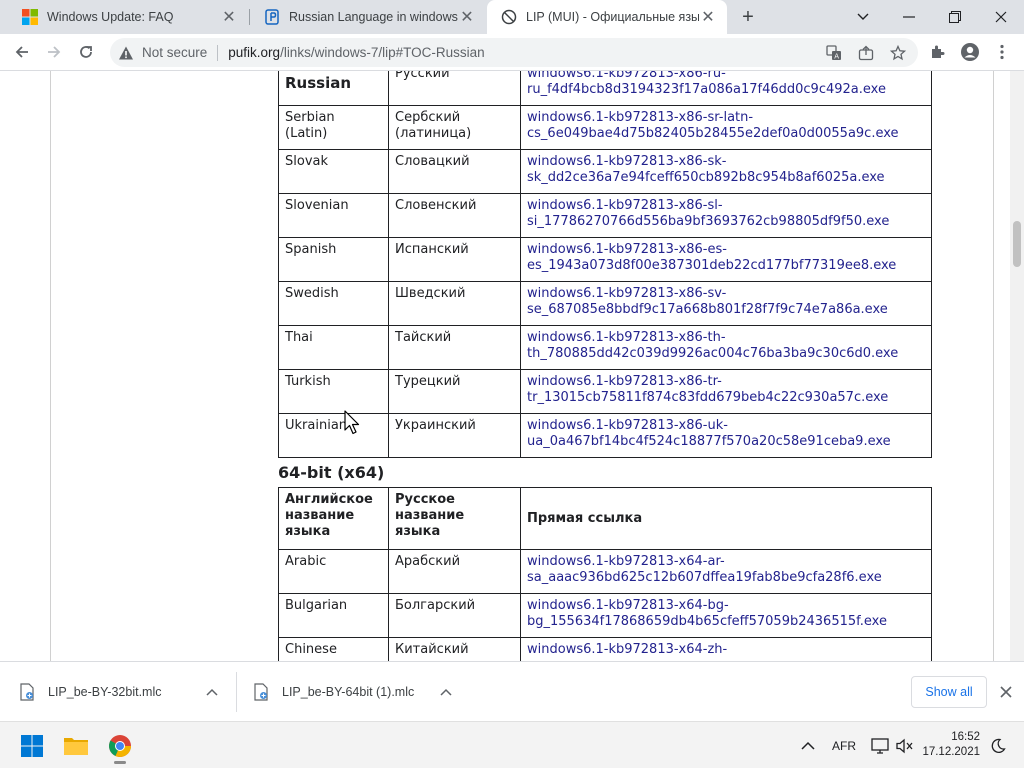 This screenshot has width=1024, height=768. I want to click on download-item: LIP_be-BY-32bit.mlc, so click(124, 692).